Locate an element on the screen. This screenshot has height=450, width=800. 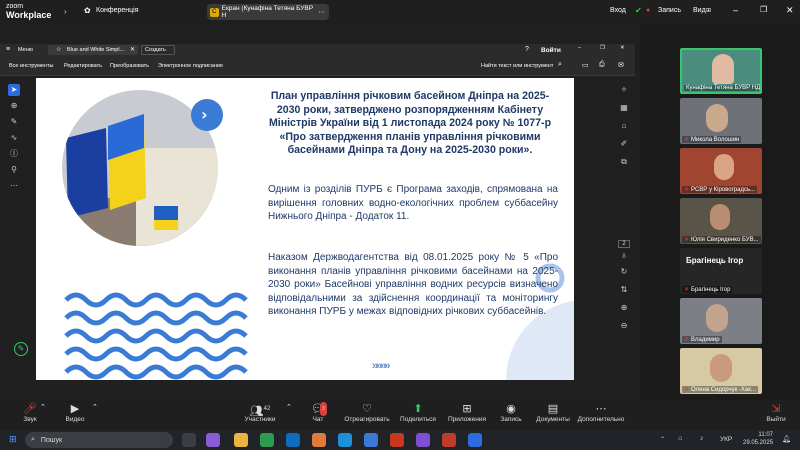
zoom-icon is located at coordinates (475, 440).